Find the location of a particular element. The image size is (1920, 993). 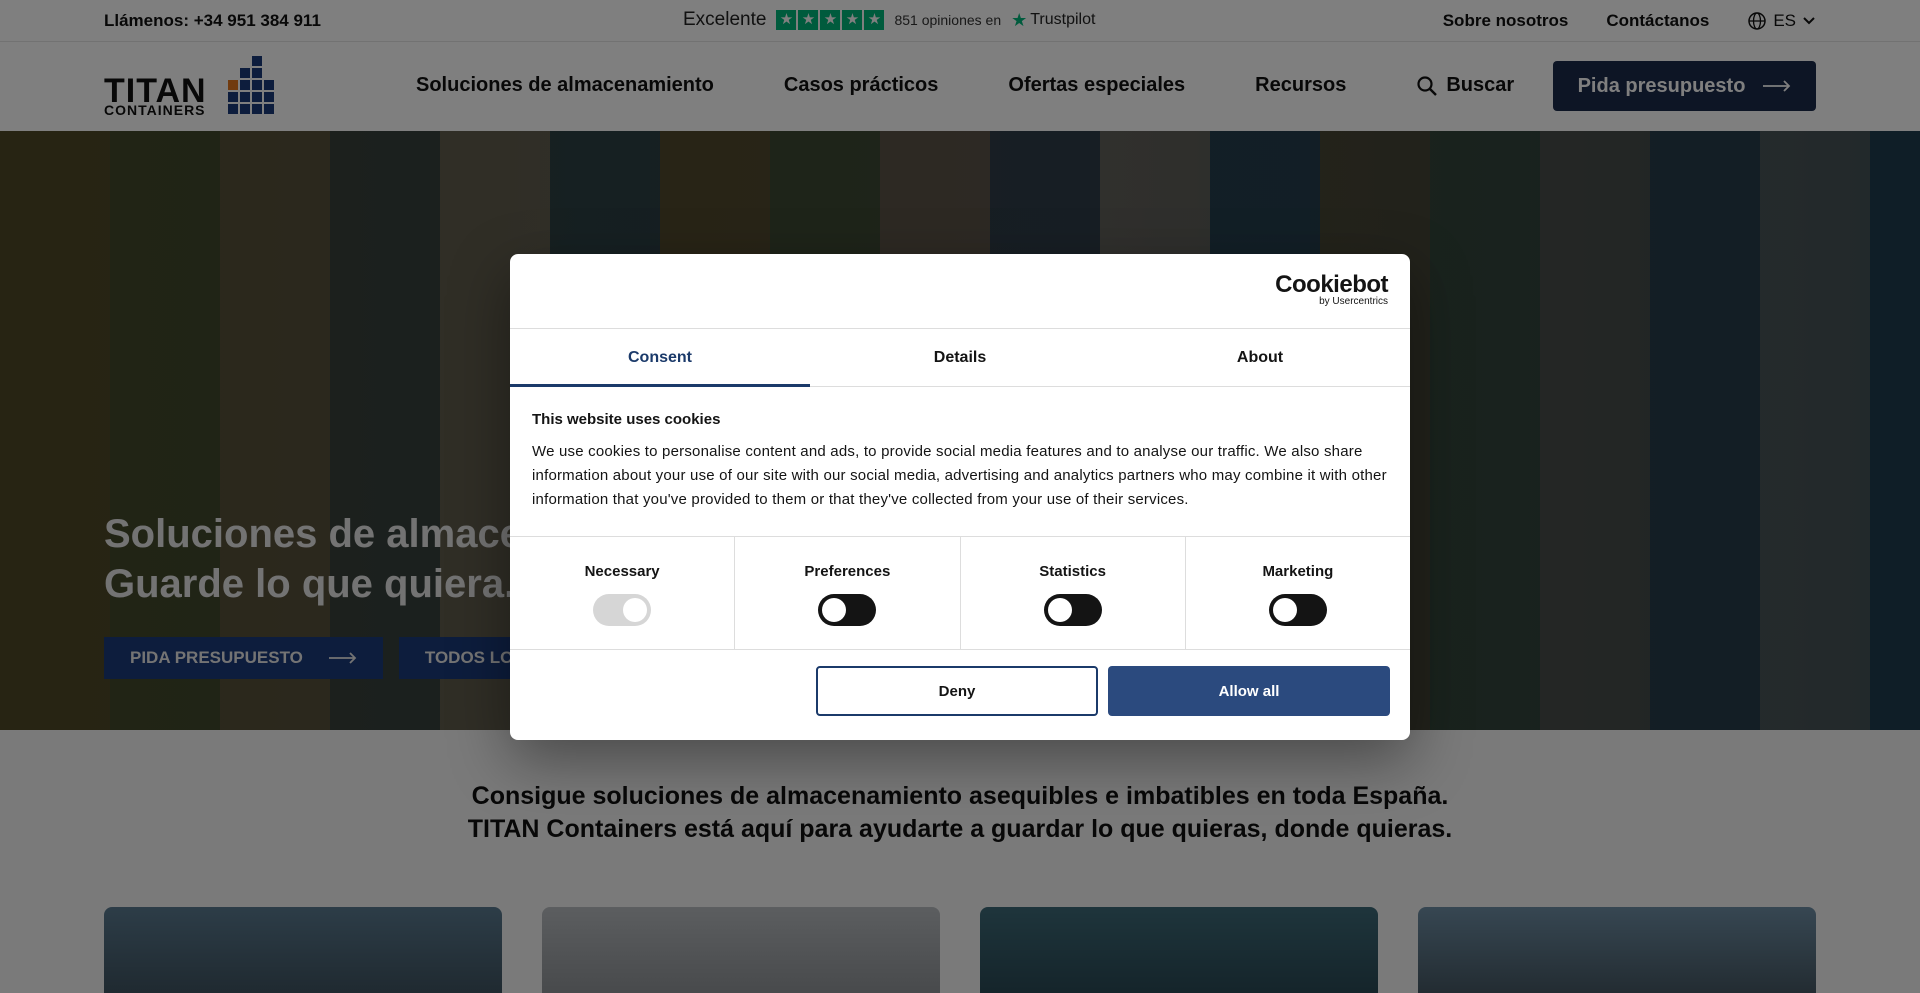

cookiebot-logo: Cookiebot by Usercentrics is located at coordinates (1331, 289).